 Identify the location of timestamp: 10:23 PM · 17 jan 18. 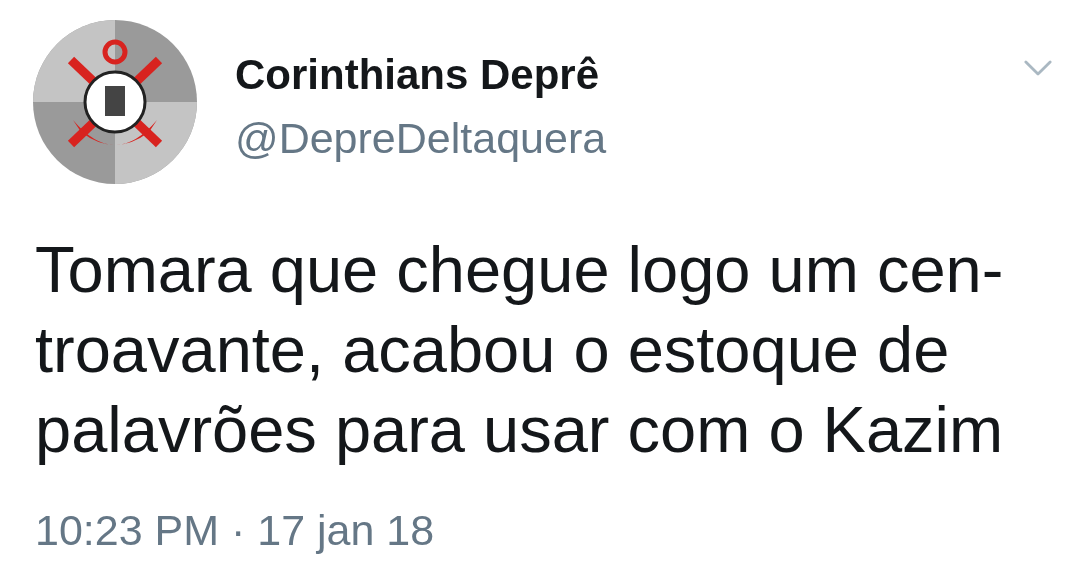
(235, 530).